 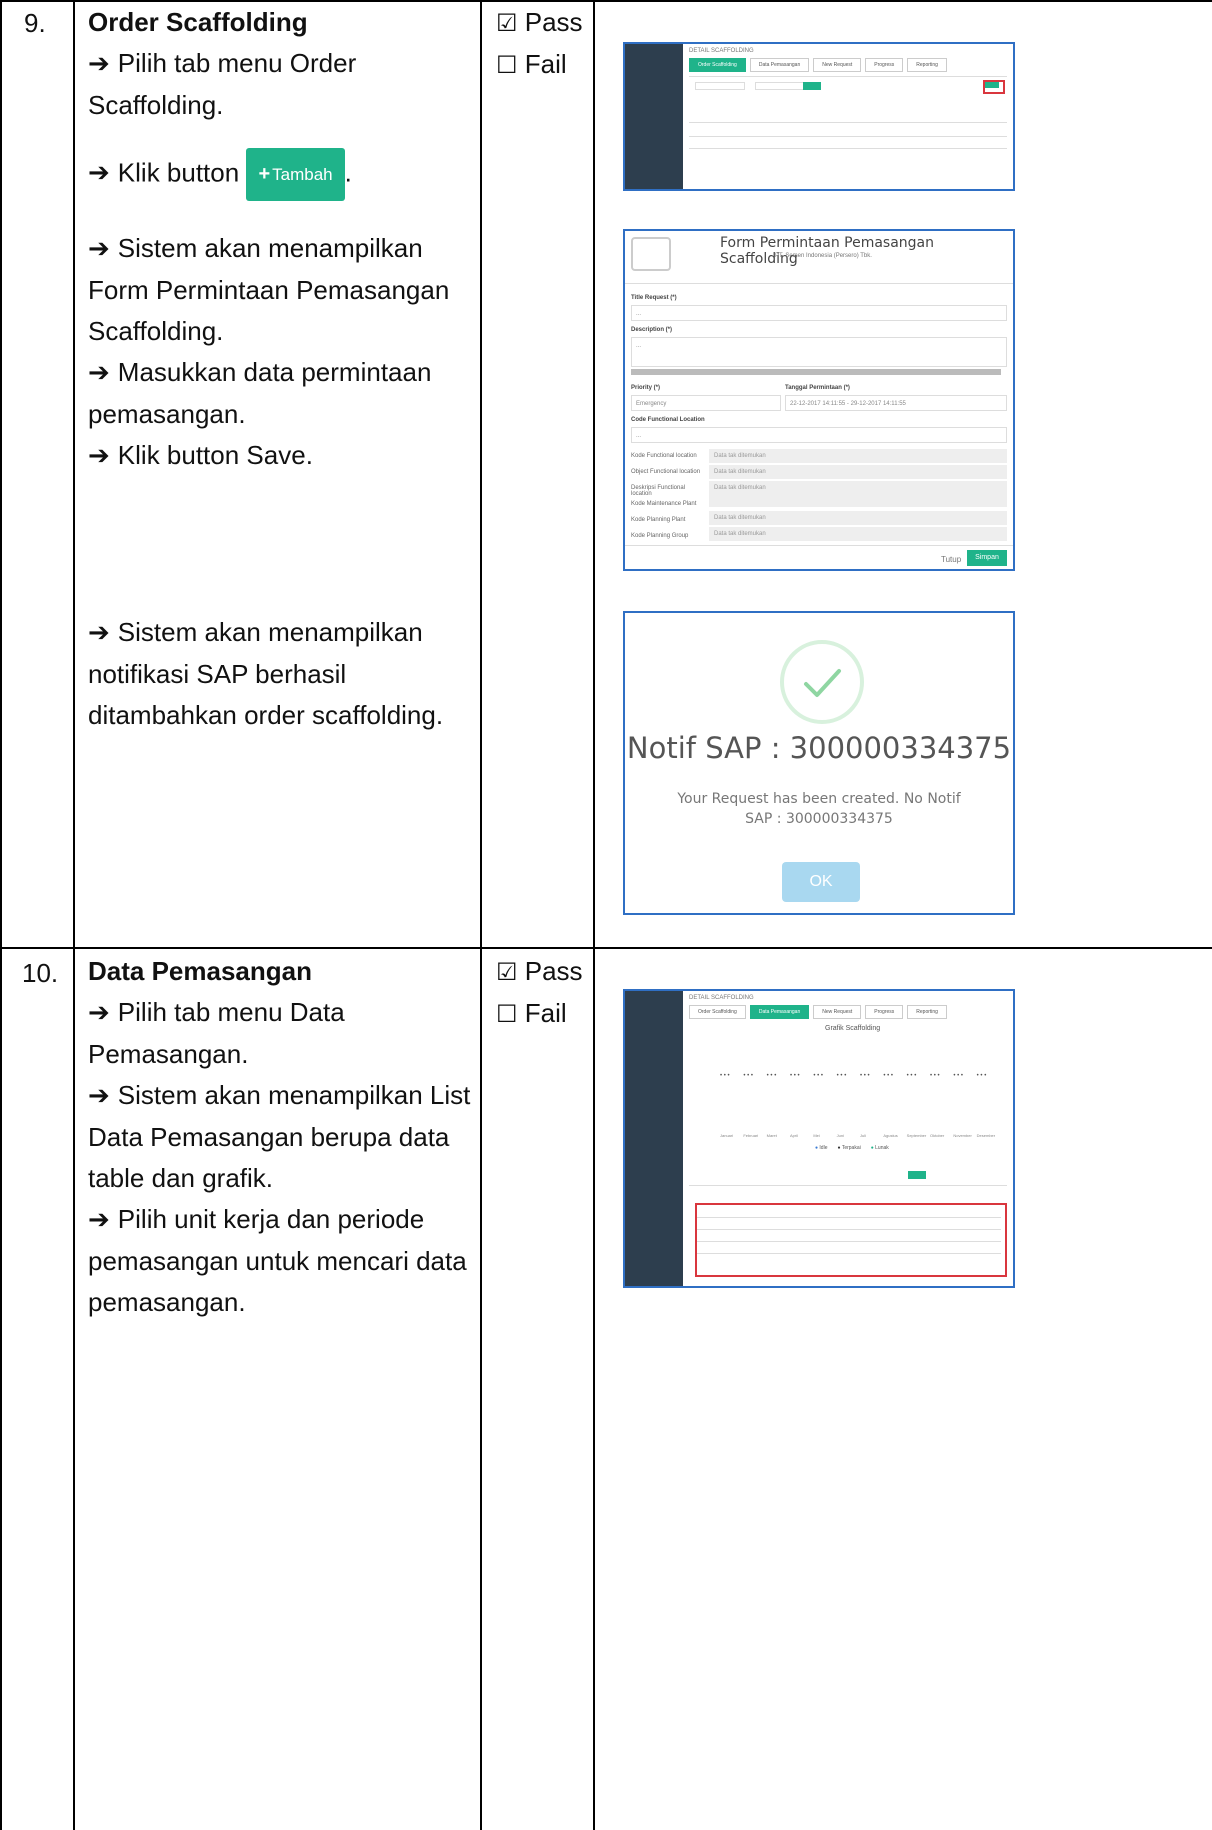 What do you see at coordinates (951, 559) in the screenshot?
I see `tutup-button-image: Tutup` at bounding box center [951, 559].